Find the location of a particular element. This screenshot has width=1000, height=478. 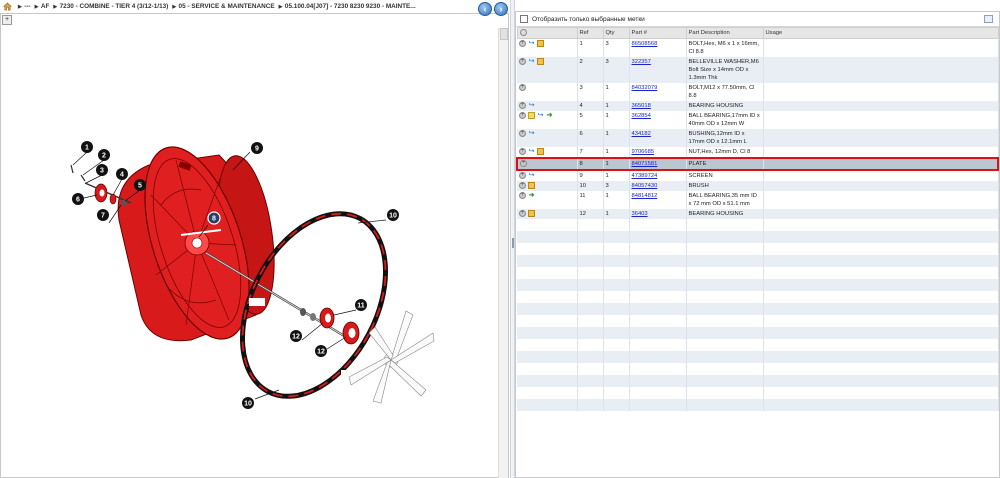

col-qty-header: Qty is located at coordinates (616, 33).